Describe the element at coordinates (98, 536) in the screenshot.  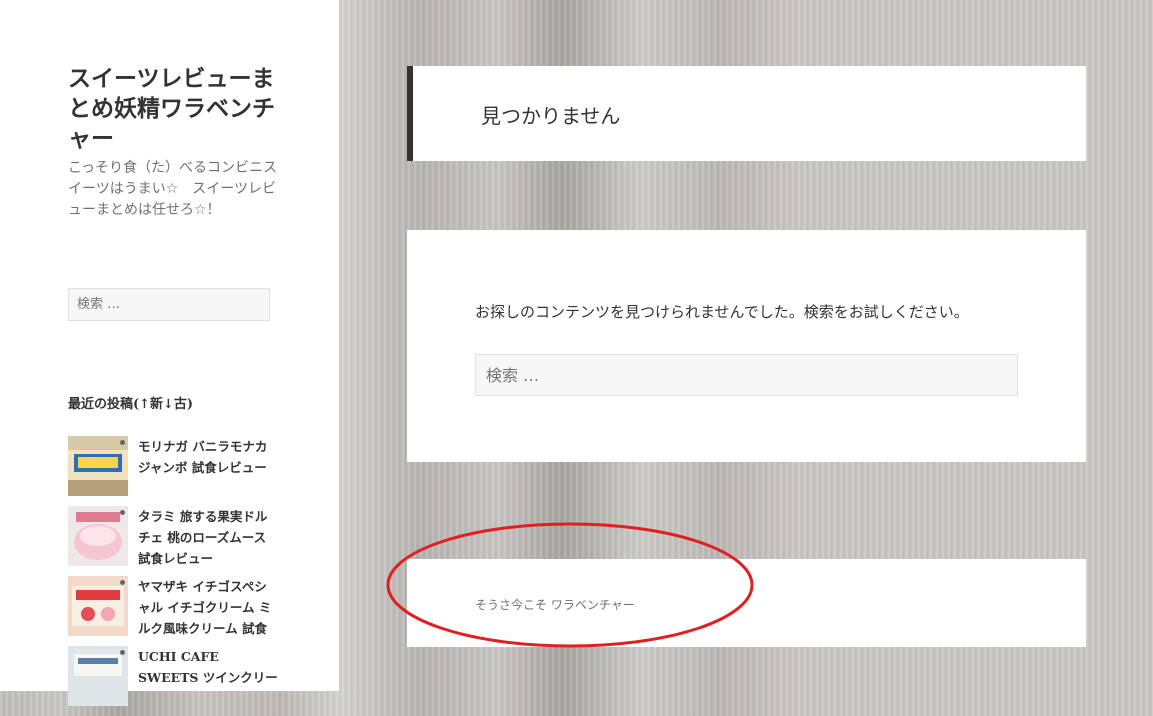
I see `peach-dessert-cup-thumbnail` at that location.